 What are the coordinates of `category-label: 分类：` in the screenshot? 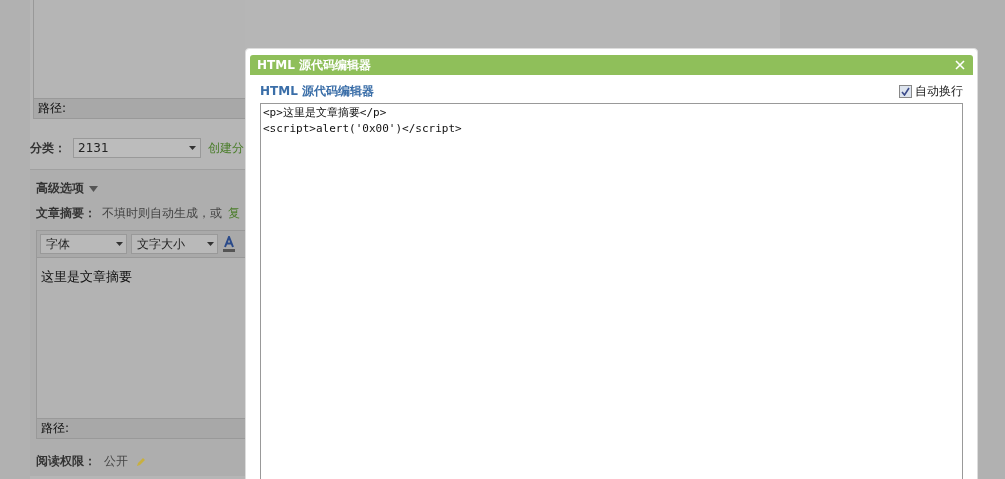 It's located at (48, 148).